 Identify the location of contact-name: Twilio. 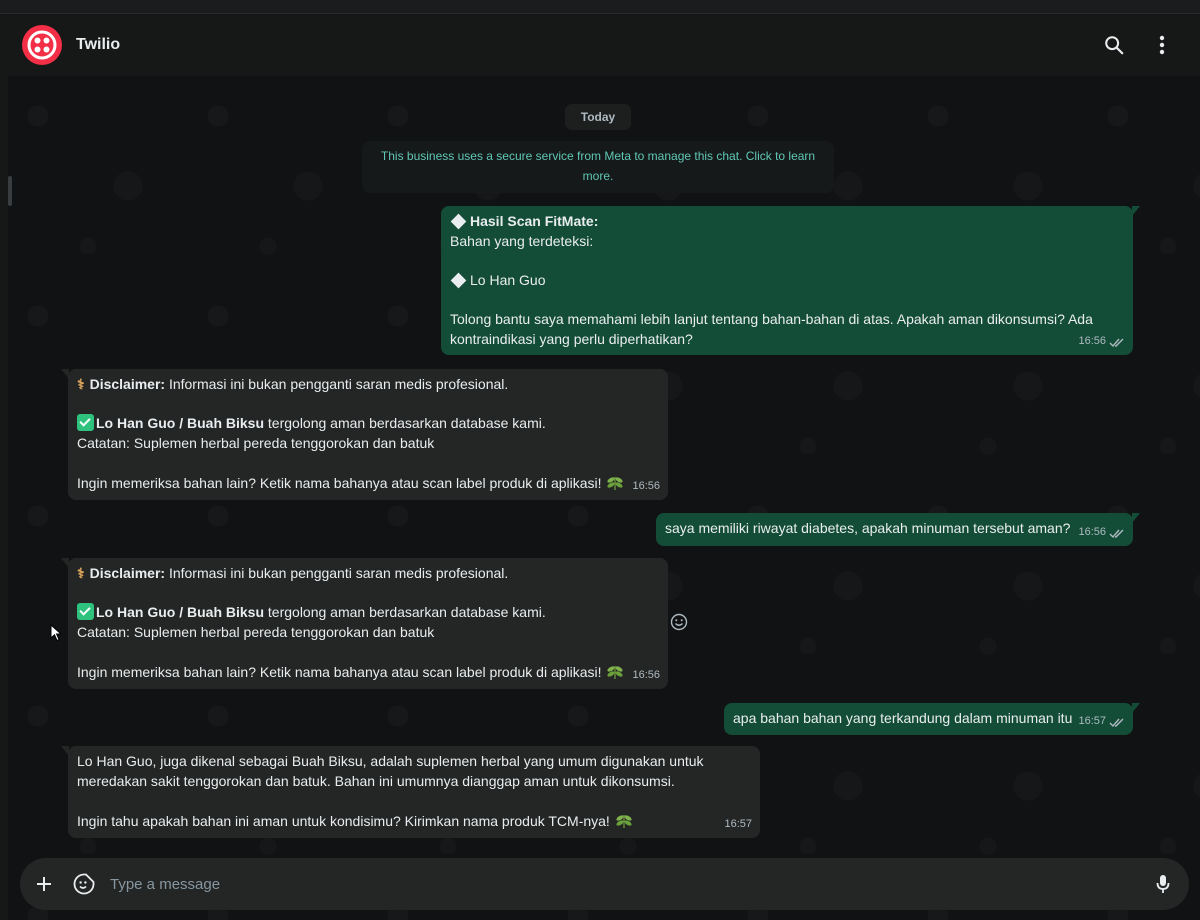
(98, 45).